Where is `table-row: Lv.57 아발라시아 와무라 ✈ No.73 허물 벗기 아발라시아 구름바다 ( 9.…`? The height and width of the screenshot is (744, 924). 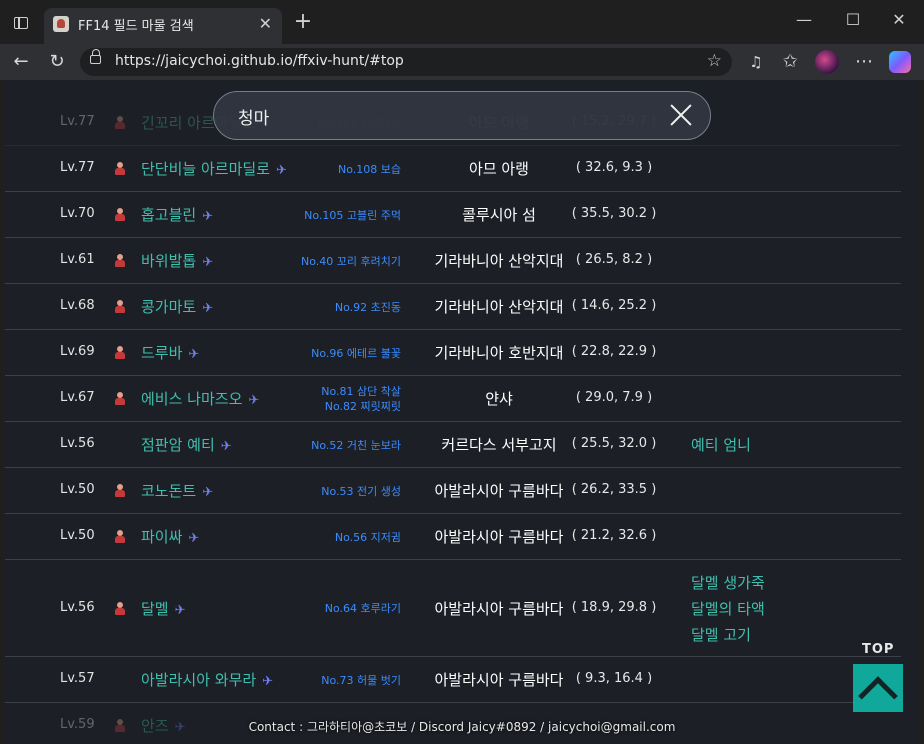
table-row: Lv.57 아발라시아 와무라 ✈ No.73 허물 벗기 아발라시아 구름바다 ( 9.… is located at coordinates (453, 680).